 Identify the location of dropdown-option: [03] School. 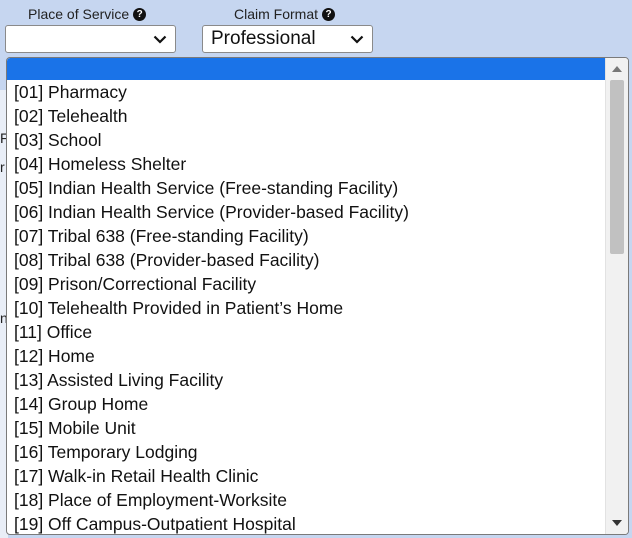
(307, 140).